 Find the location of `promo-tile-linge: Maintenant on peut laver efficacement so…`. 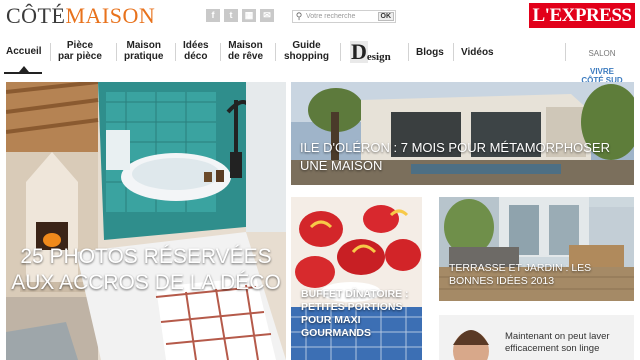

promo-tile-linge: Maintenant on peut laver efficacement so… is located at coordinates (536, 337).